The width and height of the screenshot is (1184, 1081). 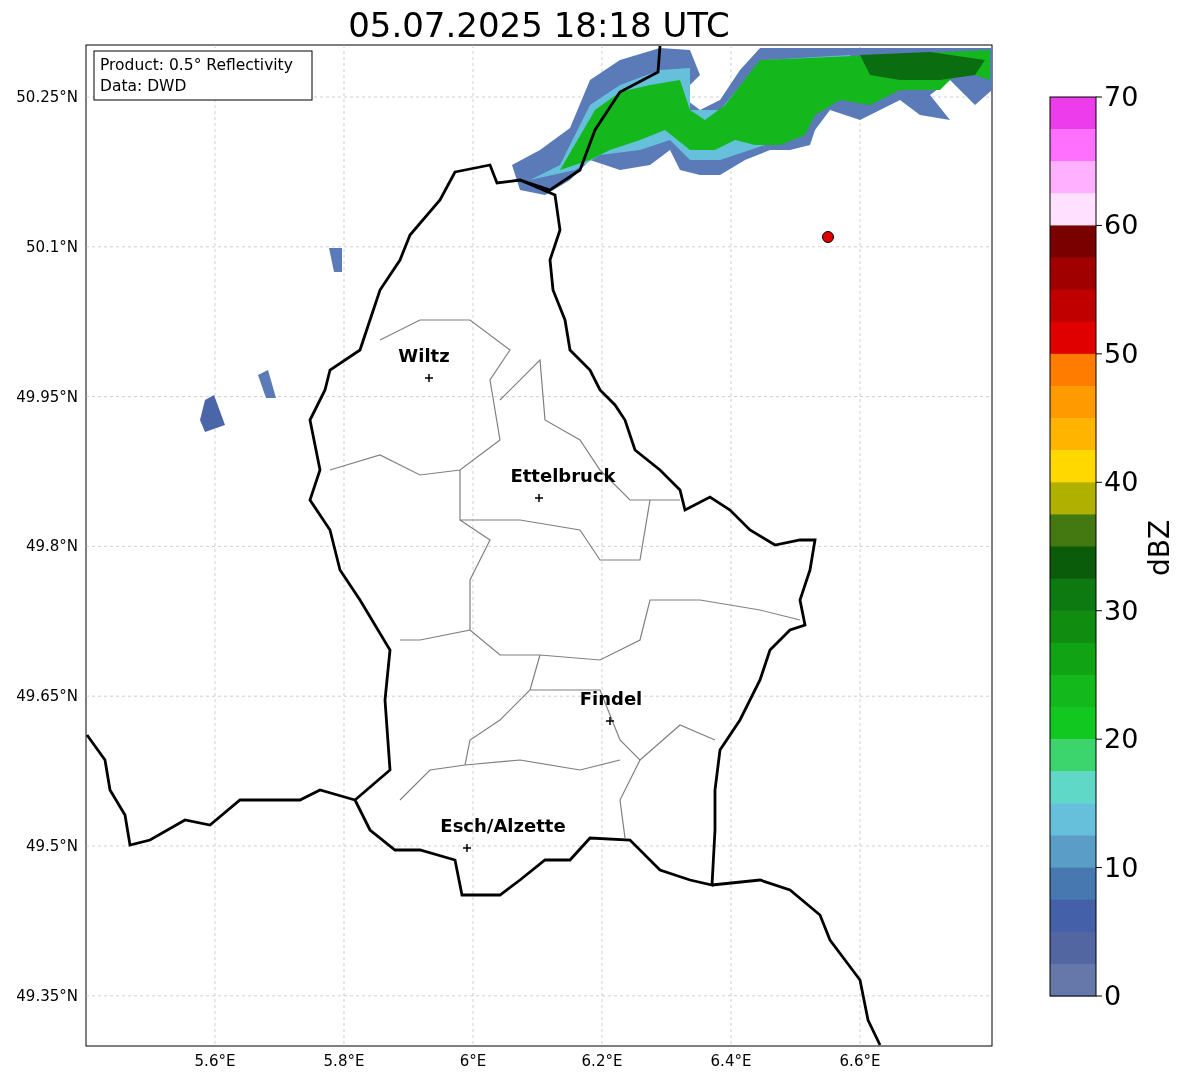 I want to click on colorbar-tick-label: 20, so click(x=1121, y=739).